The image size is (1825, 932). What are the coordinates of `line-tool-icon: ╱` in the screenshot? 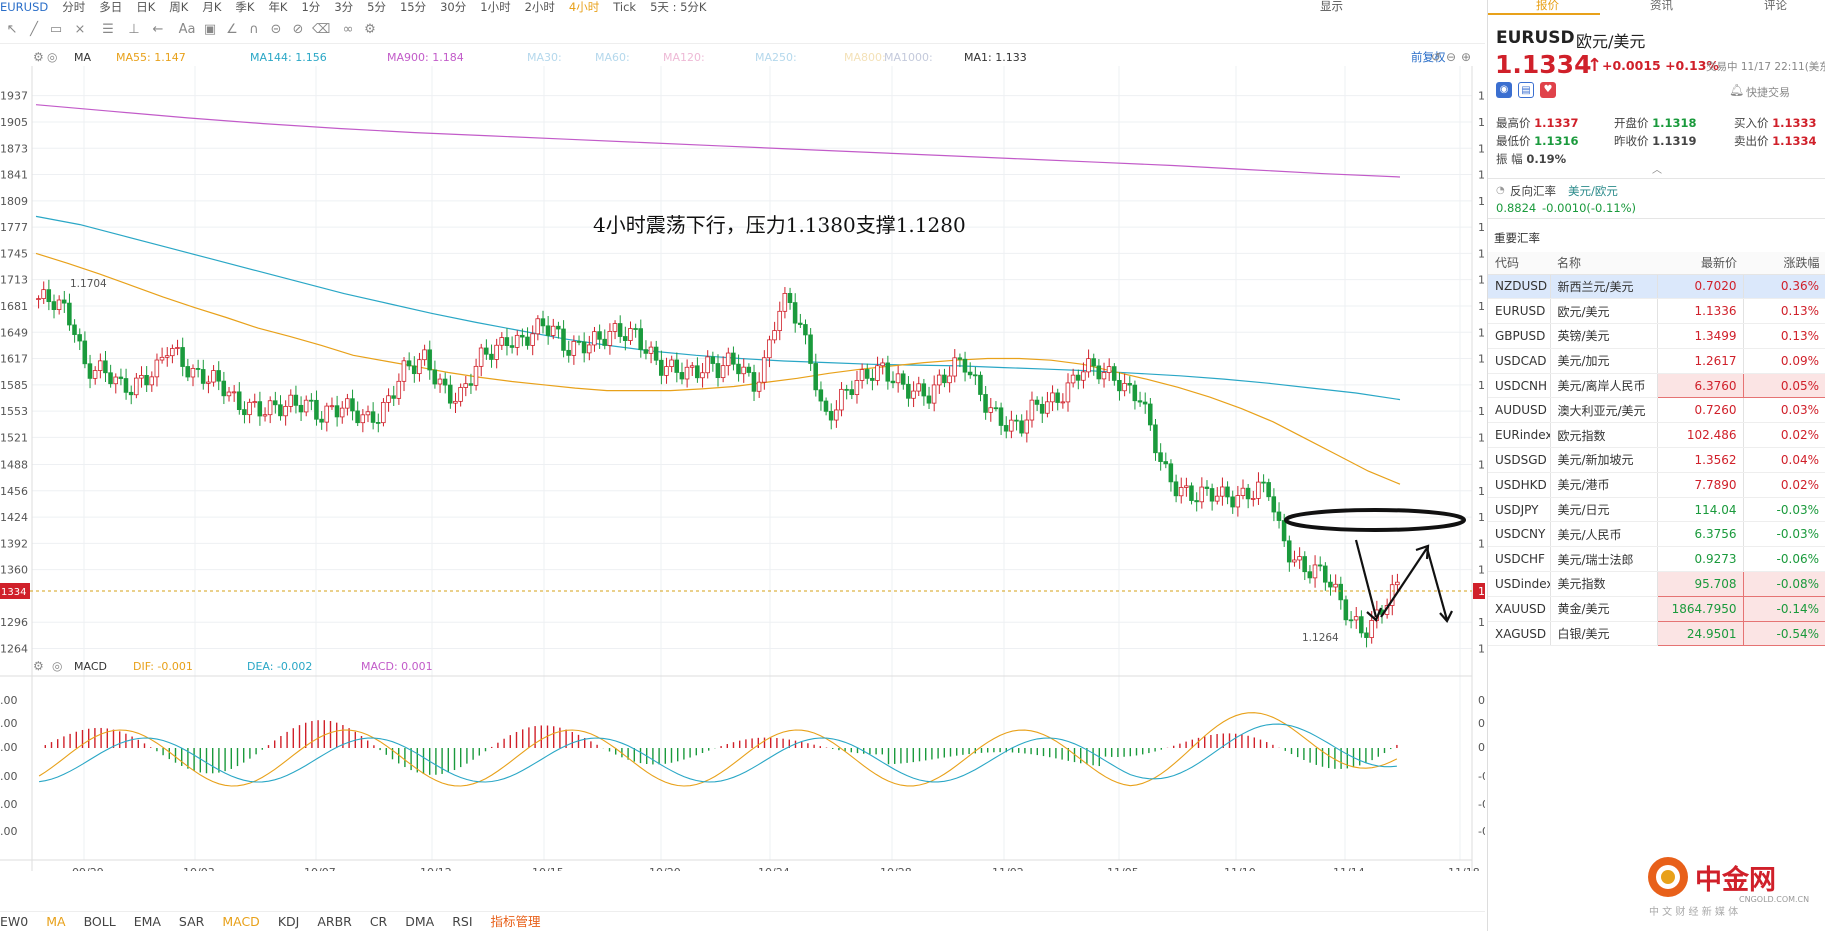 It's located at (34, 30).